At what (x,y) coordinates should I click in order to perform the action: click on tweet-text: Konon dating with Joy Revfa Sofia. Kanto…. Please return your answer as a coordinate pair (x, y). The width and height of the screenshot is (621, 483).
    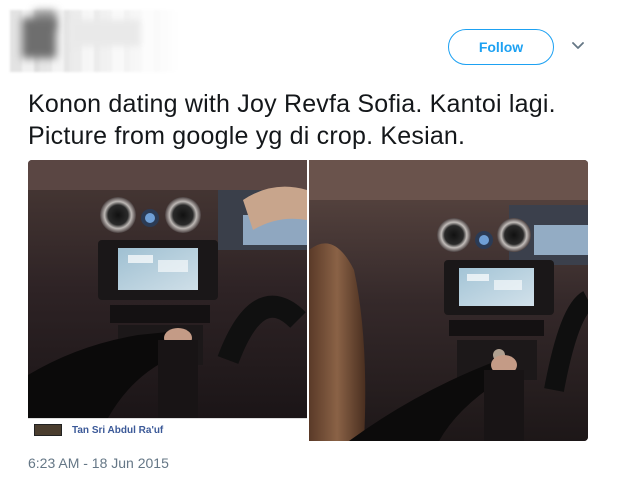
    Looking at the image, I should click on (292, 120).